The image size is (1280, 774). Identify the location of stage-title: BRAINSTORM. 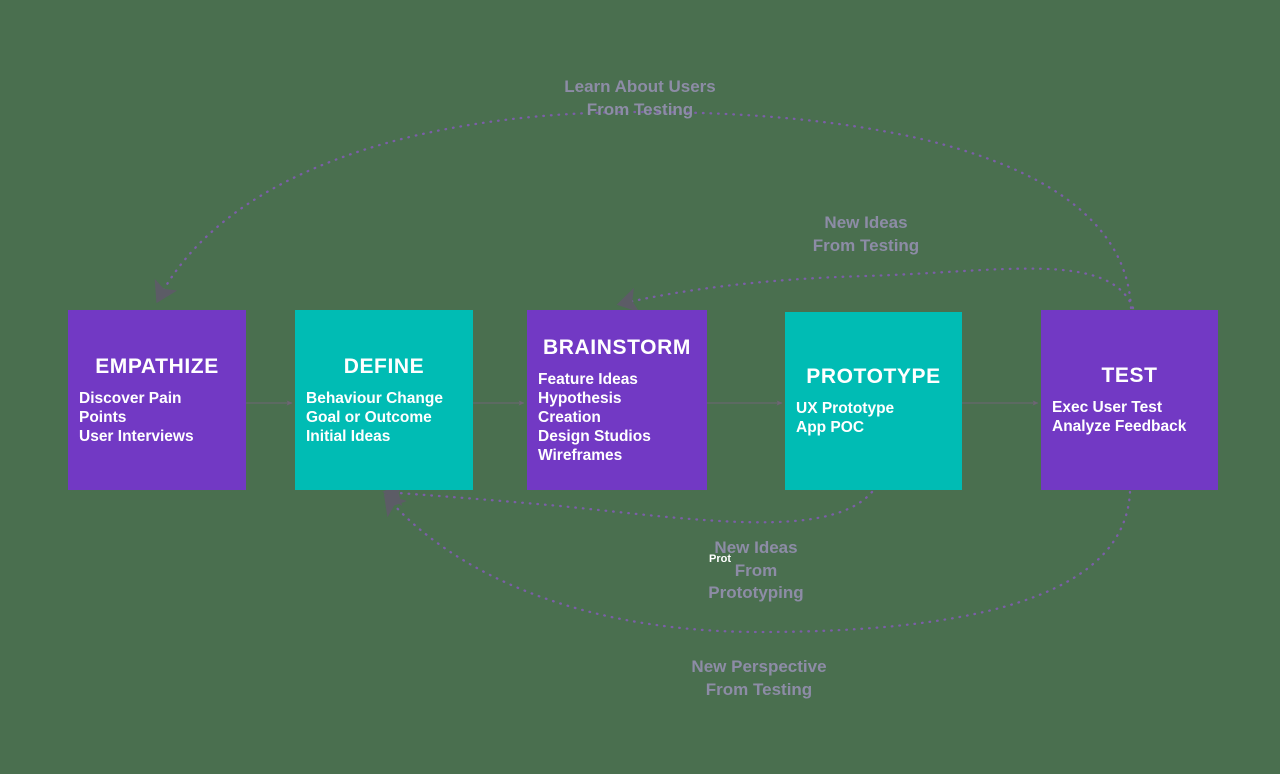
(617, 347).